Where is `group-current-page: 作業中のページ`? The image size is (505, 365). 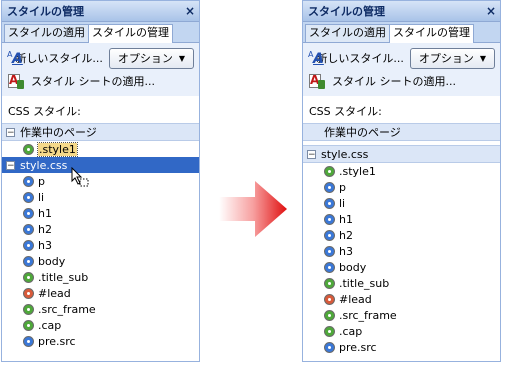
group-current-page: 作業中のページ is located at coordinates (401, 132).